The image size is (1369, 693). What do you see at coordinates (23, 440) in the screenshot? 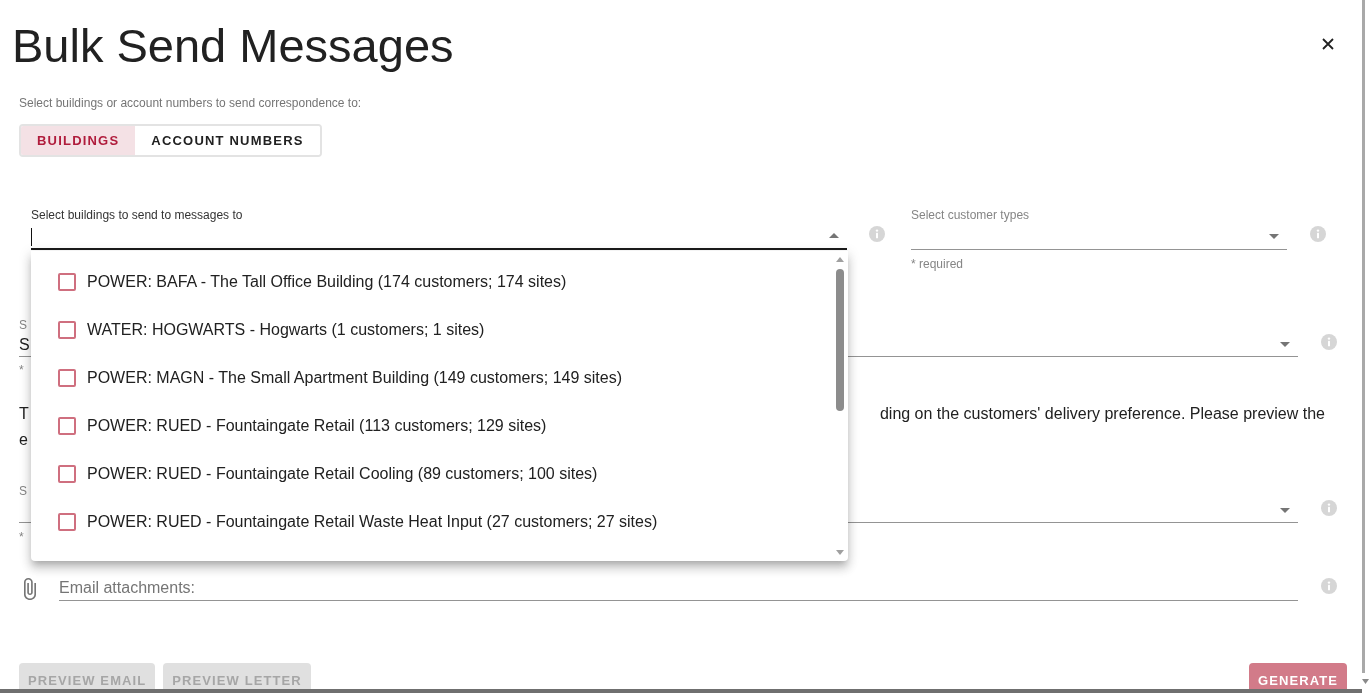
I see `notice-text: e` at bounding box center [23, 440].